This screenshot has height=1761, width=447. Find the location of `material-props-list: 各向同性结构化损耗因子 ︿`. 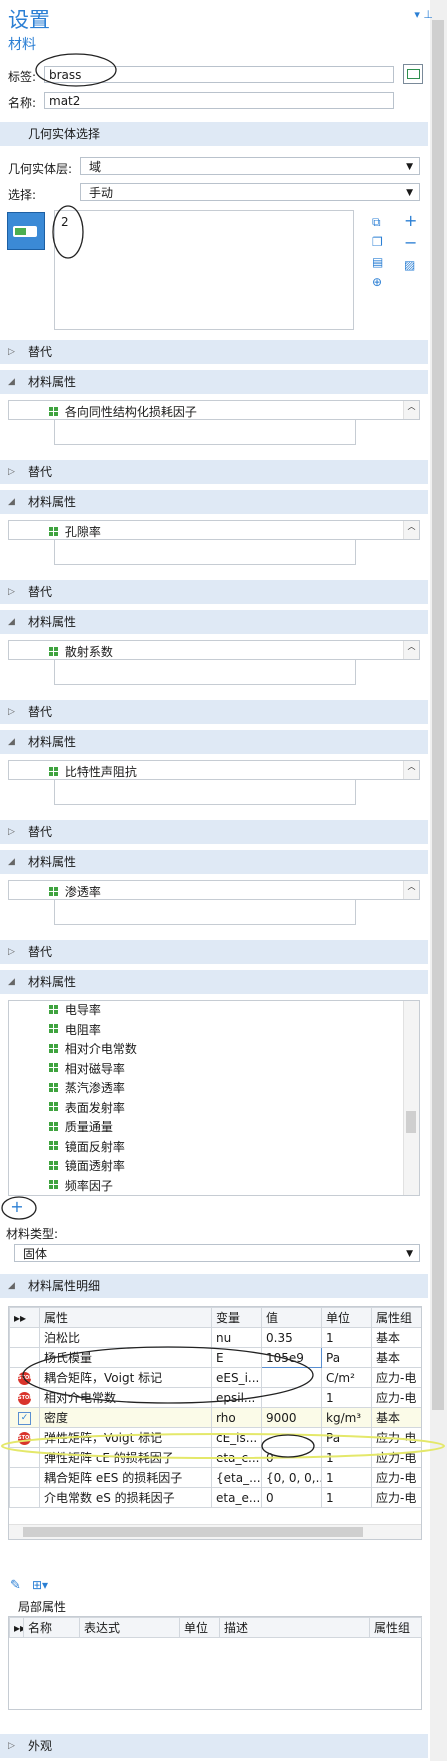

material-props-list: 各向同性结构化损耗因子 ︿ is located at coordinates (214, 410).